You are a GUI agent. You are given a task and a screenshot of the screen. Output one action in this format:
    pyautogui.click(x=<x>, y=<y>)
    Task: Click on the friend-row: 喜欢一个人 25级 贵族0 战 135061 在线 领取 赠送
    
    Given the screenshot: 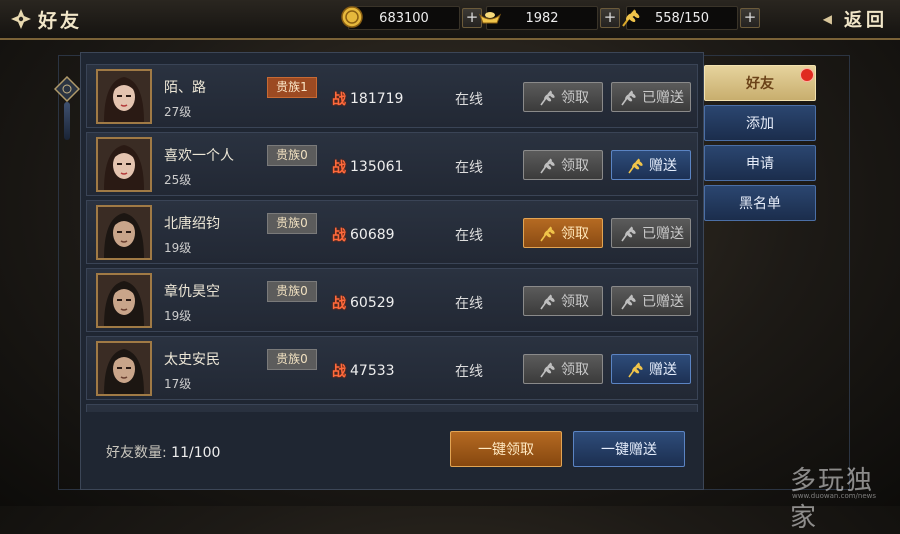 What is the action you would take?
    pyautogui.click(x=392, y=164)
    